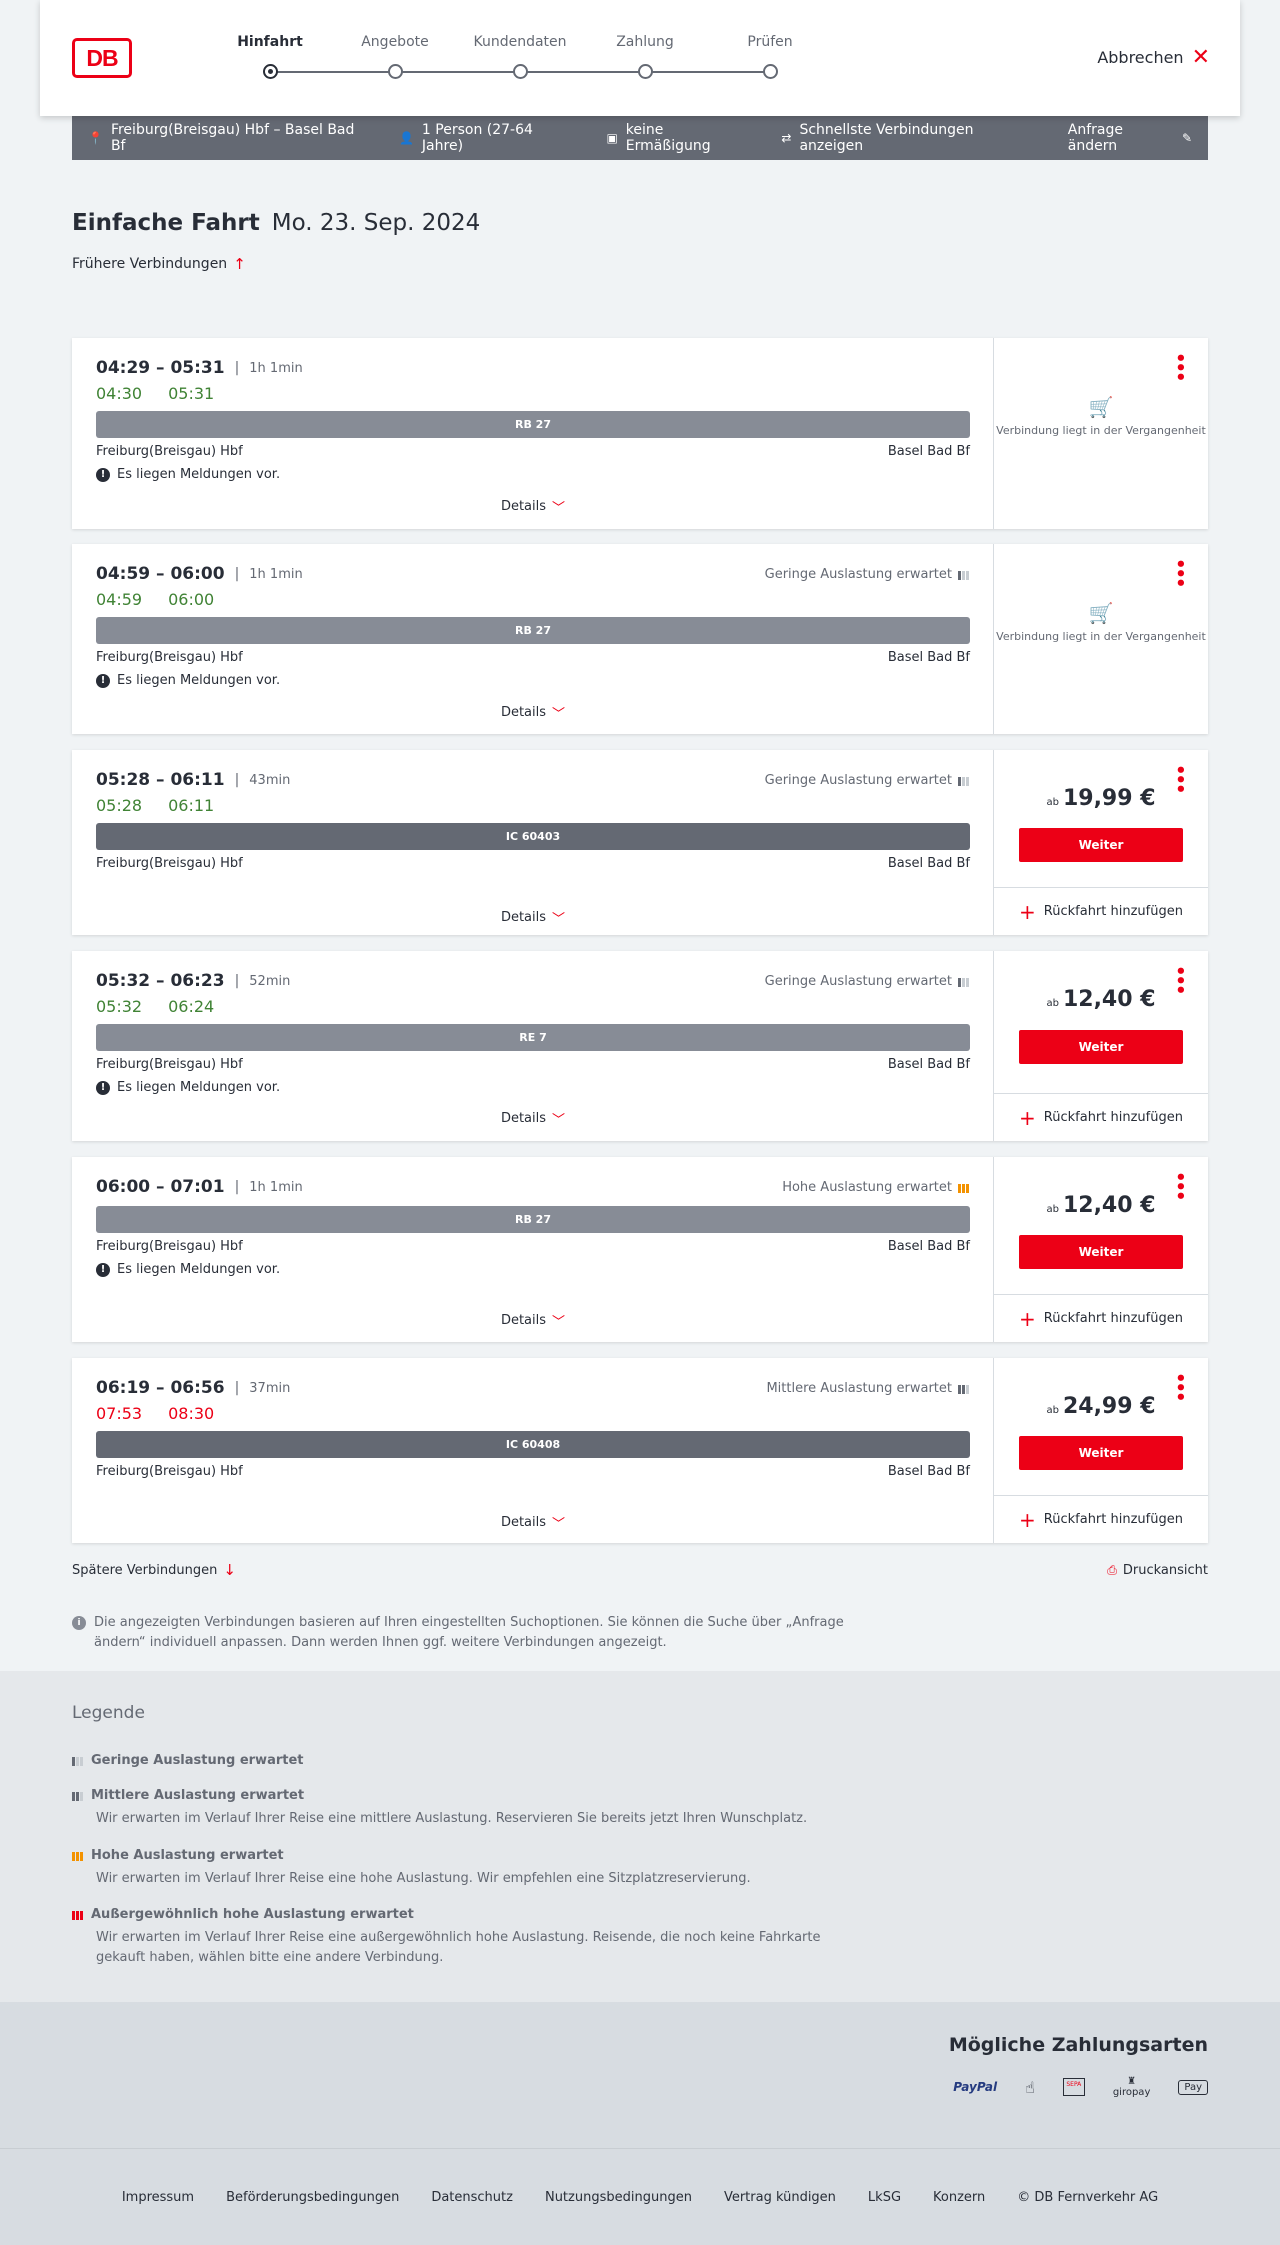 This screenshot has width=1280, height=2245. What do you see at coordinates (1157, 1570) in the screenshot?
I see `print-view-link: ⎙ Druckansicht` at bounding box center [1157, 1570].